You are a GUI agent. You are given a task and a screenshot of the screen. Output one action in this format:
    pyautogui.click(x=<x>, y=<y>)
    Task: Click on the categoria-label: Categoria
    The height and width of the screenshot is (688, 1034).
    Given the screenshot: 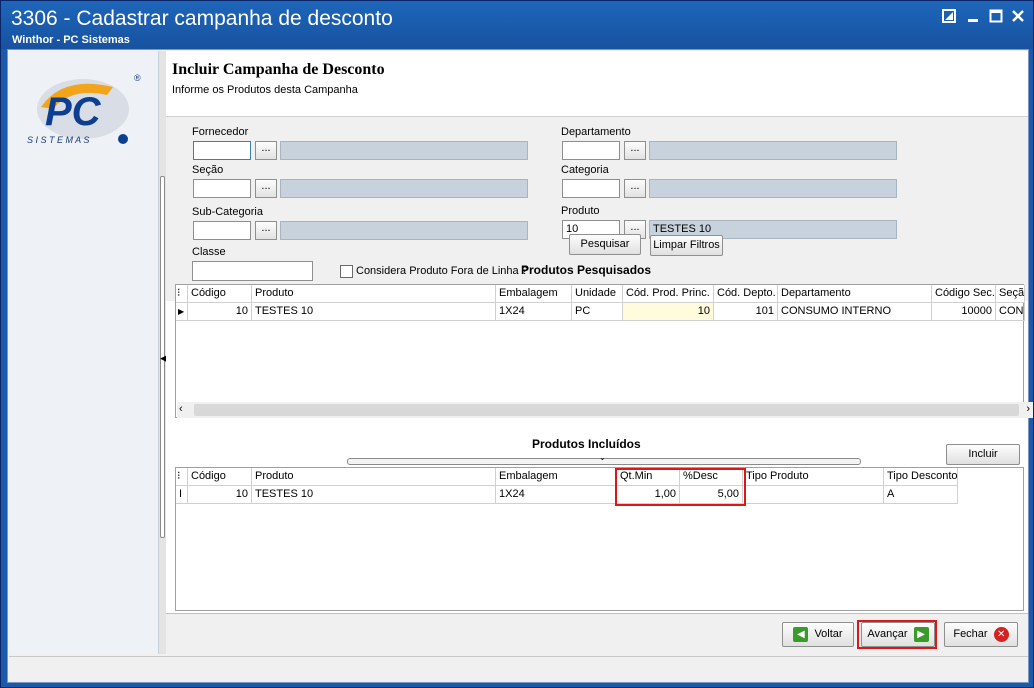 What is the action you would take?
    pyautogui.click(x=585, y=170)
    